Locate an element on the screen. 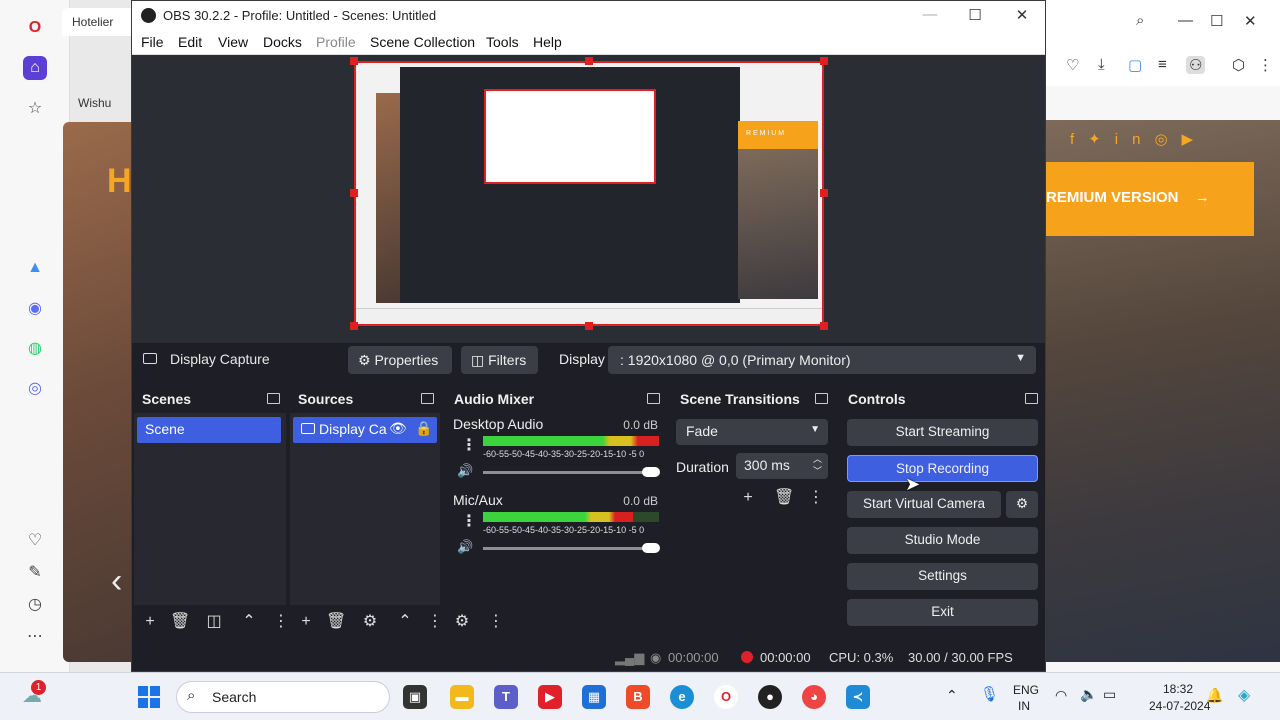  vscode-icon: ≺ is located at coordinates (858, 697).